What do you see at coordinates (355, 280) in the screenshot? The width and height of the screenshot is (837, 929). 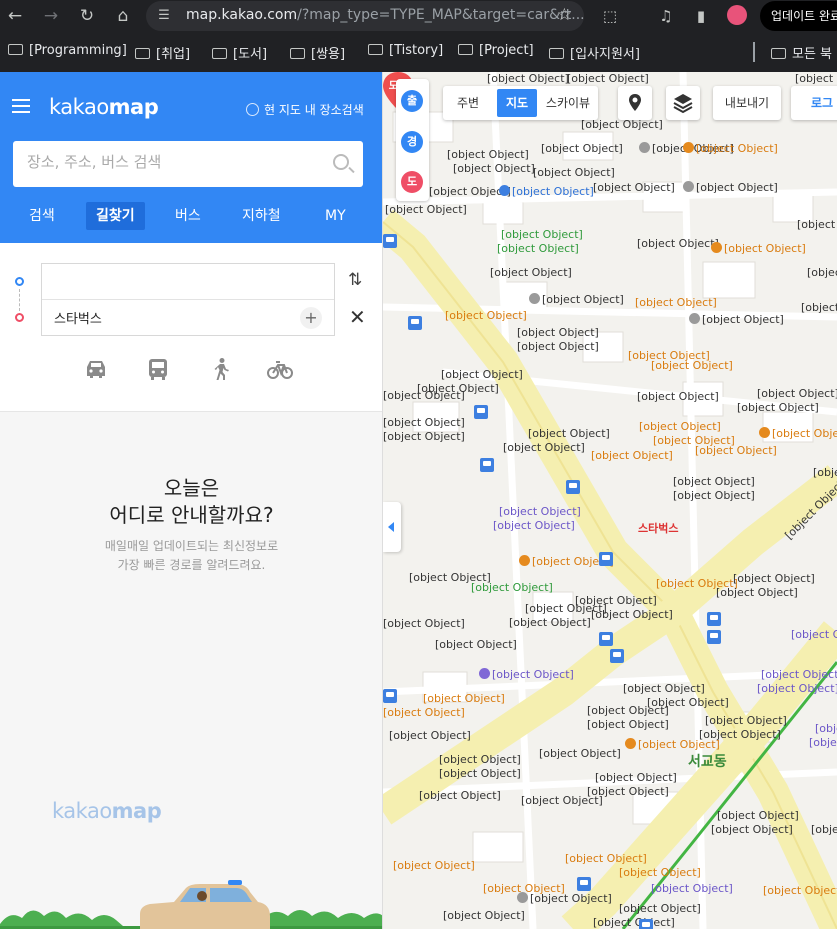 I see `swap-route-icon: ⇅` at bounding box center [355, 280].